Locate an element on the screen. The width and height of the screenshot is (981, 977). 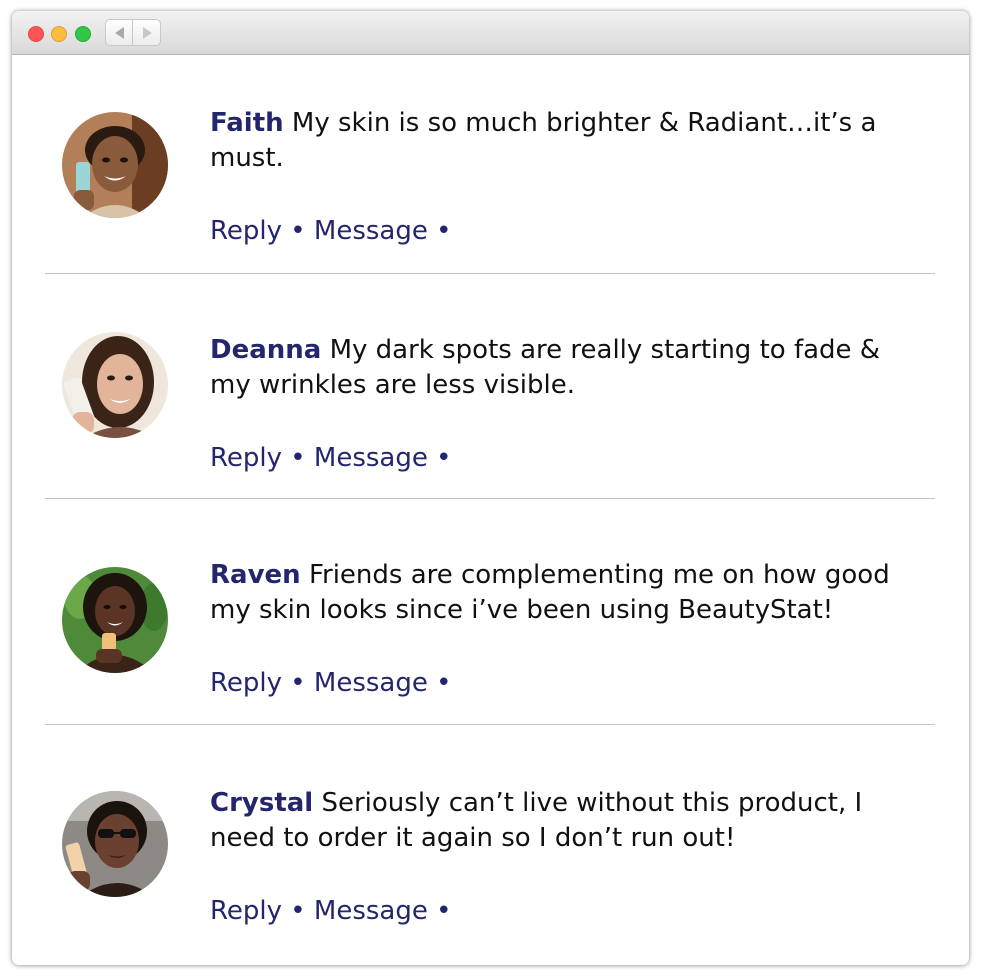
minimize-window-button is located at coordinates (59, 34).